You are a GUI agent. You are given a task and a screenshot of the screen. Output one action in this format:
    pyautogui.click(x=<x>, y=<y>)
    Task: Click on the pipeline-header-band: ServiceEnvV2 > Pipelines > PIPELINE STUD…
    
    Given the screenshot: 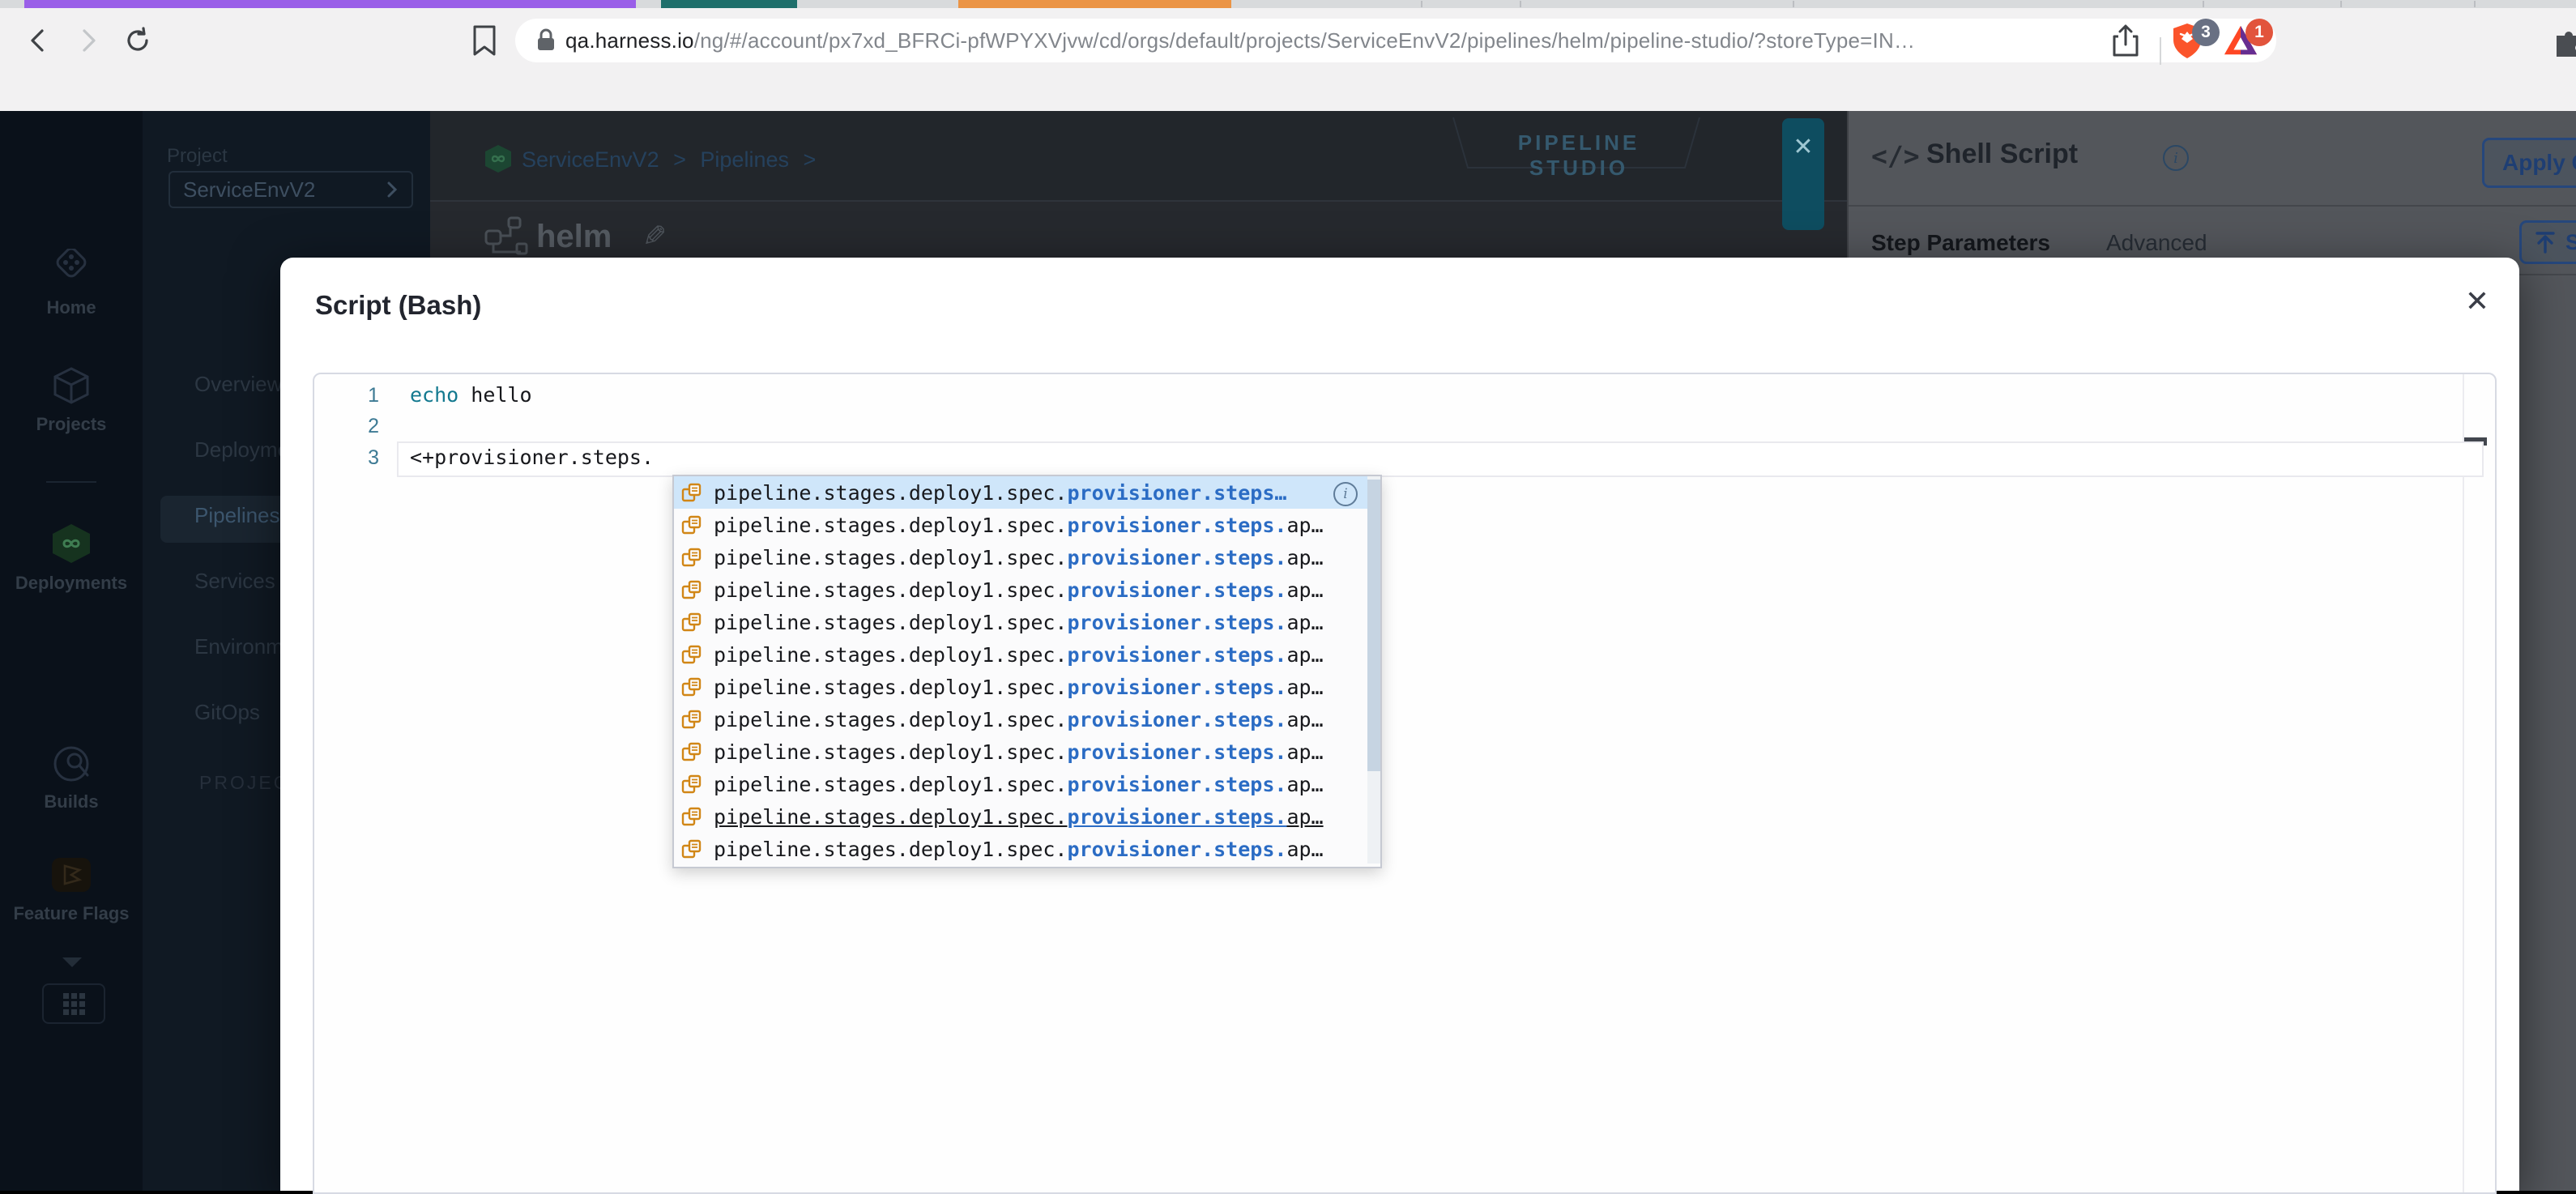 What is the action you would take?
    pyautogui.click(x=1139, y=170)
    